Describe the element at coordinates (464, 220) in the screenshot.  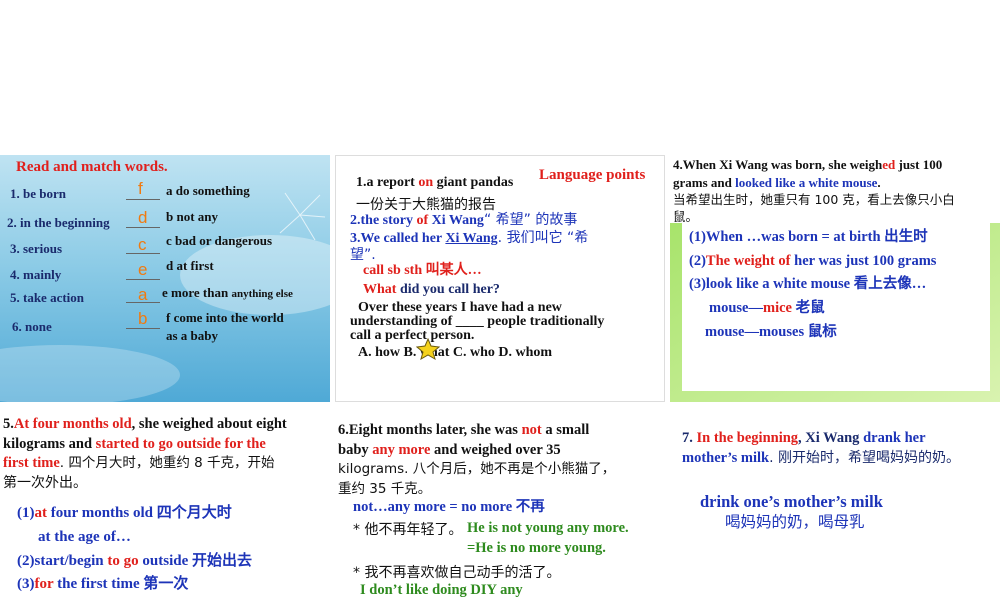
I see `point-2: 2.the story of Xi Wang“ 希望” 的故事` at that location.